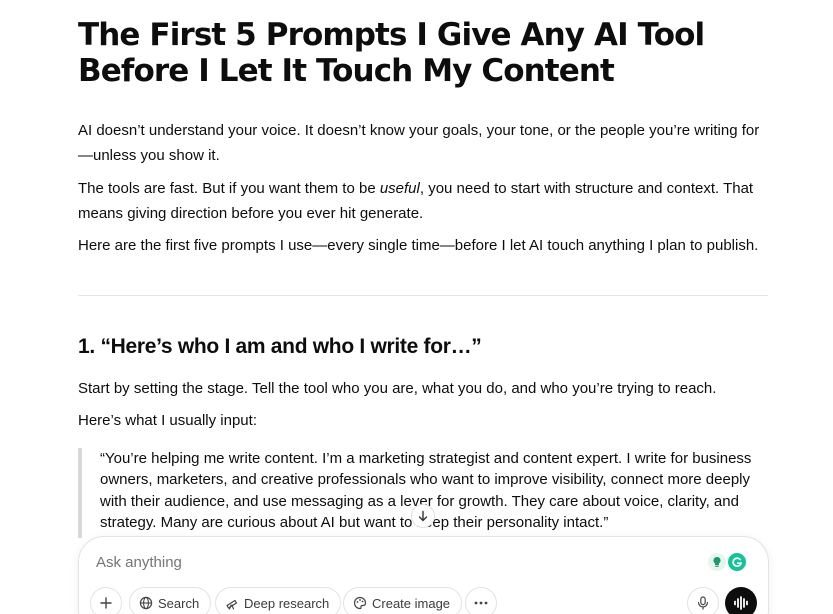 This screenshot has width=833, height=614. What do you see at coordinates (481, 603) in the screenshot?
I see `ellipsis-icon` at bounding box center [481, 603].